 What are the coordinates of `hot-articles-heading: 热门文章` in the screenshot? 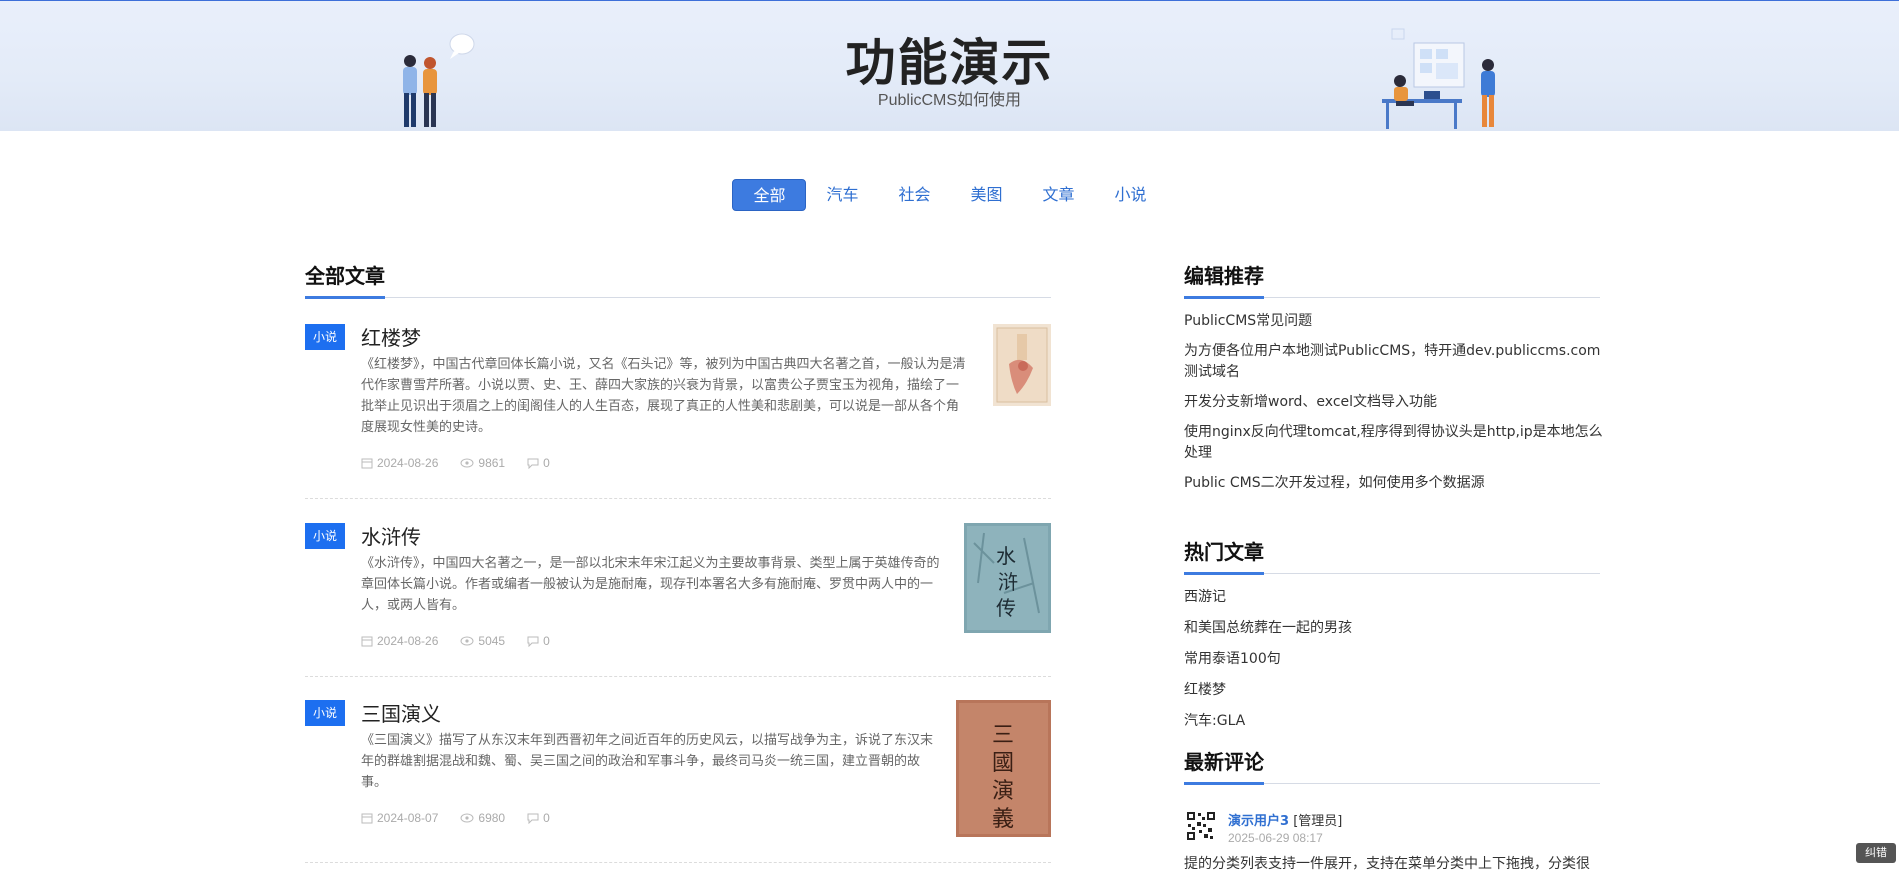 It's located at (1224, 552).